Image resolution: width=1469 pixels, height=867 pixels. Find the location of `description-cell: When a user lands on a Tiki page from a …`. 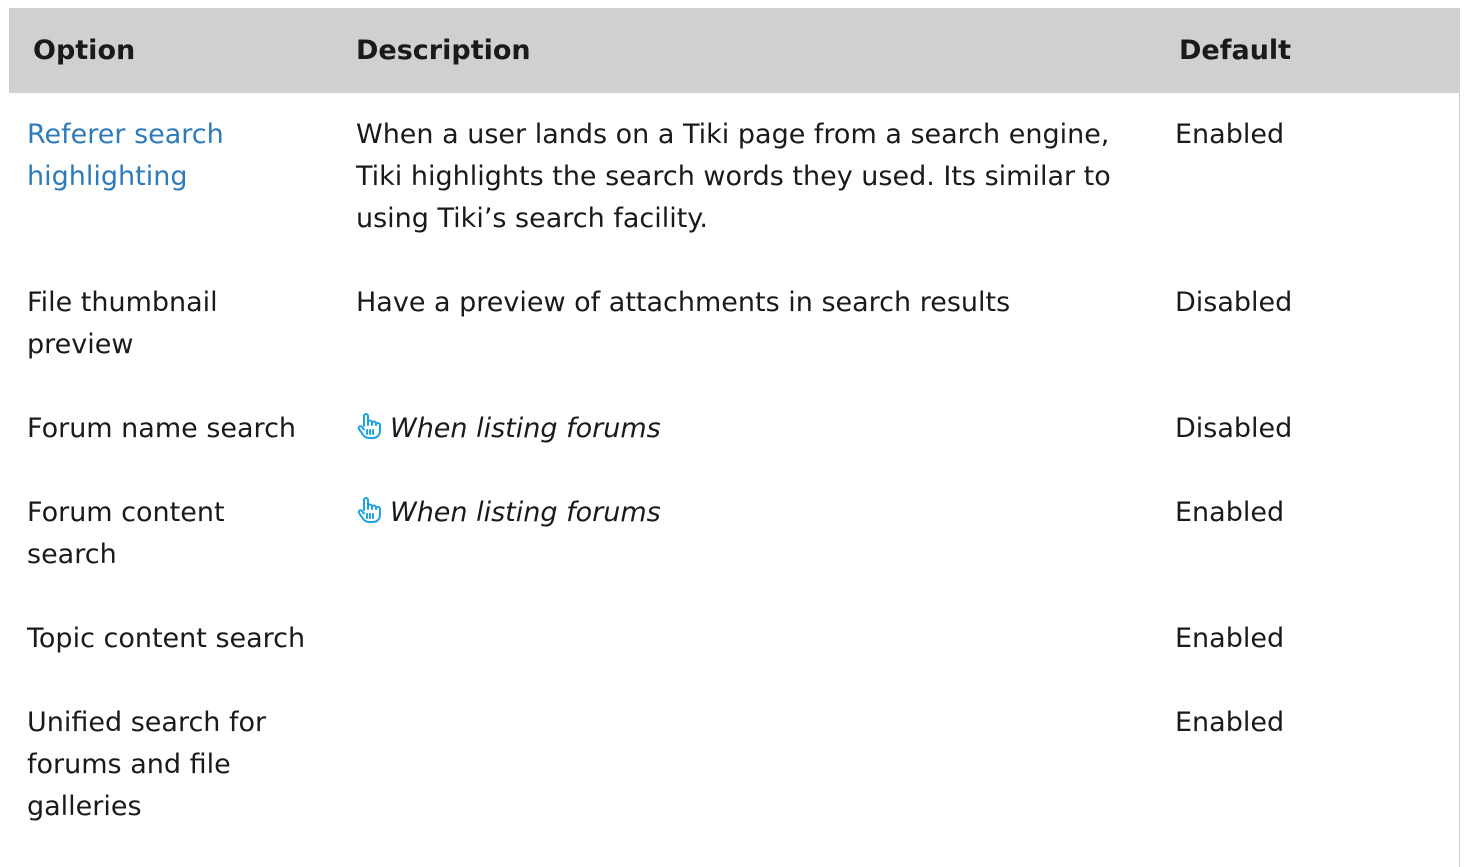

description-cell: When a user lands on a Tiki page from a … is located at coordinates (733, 176).